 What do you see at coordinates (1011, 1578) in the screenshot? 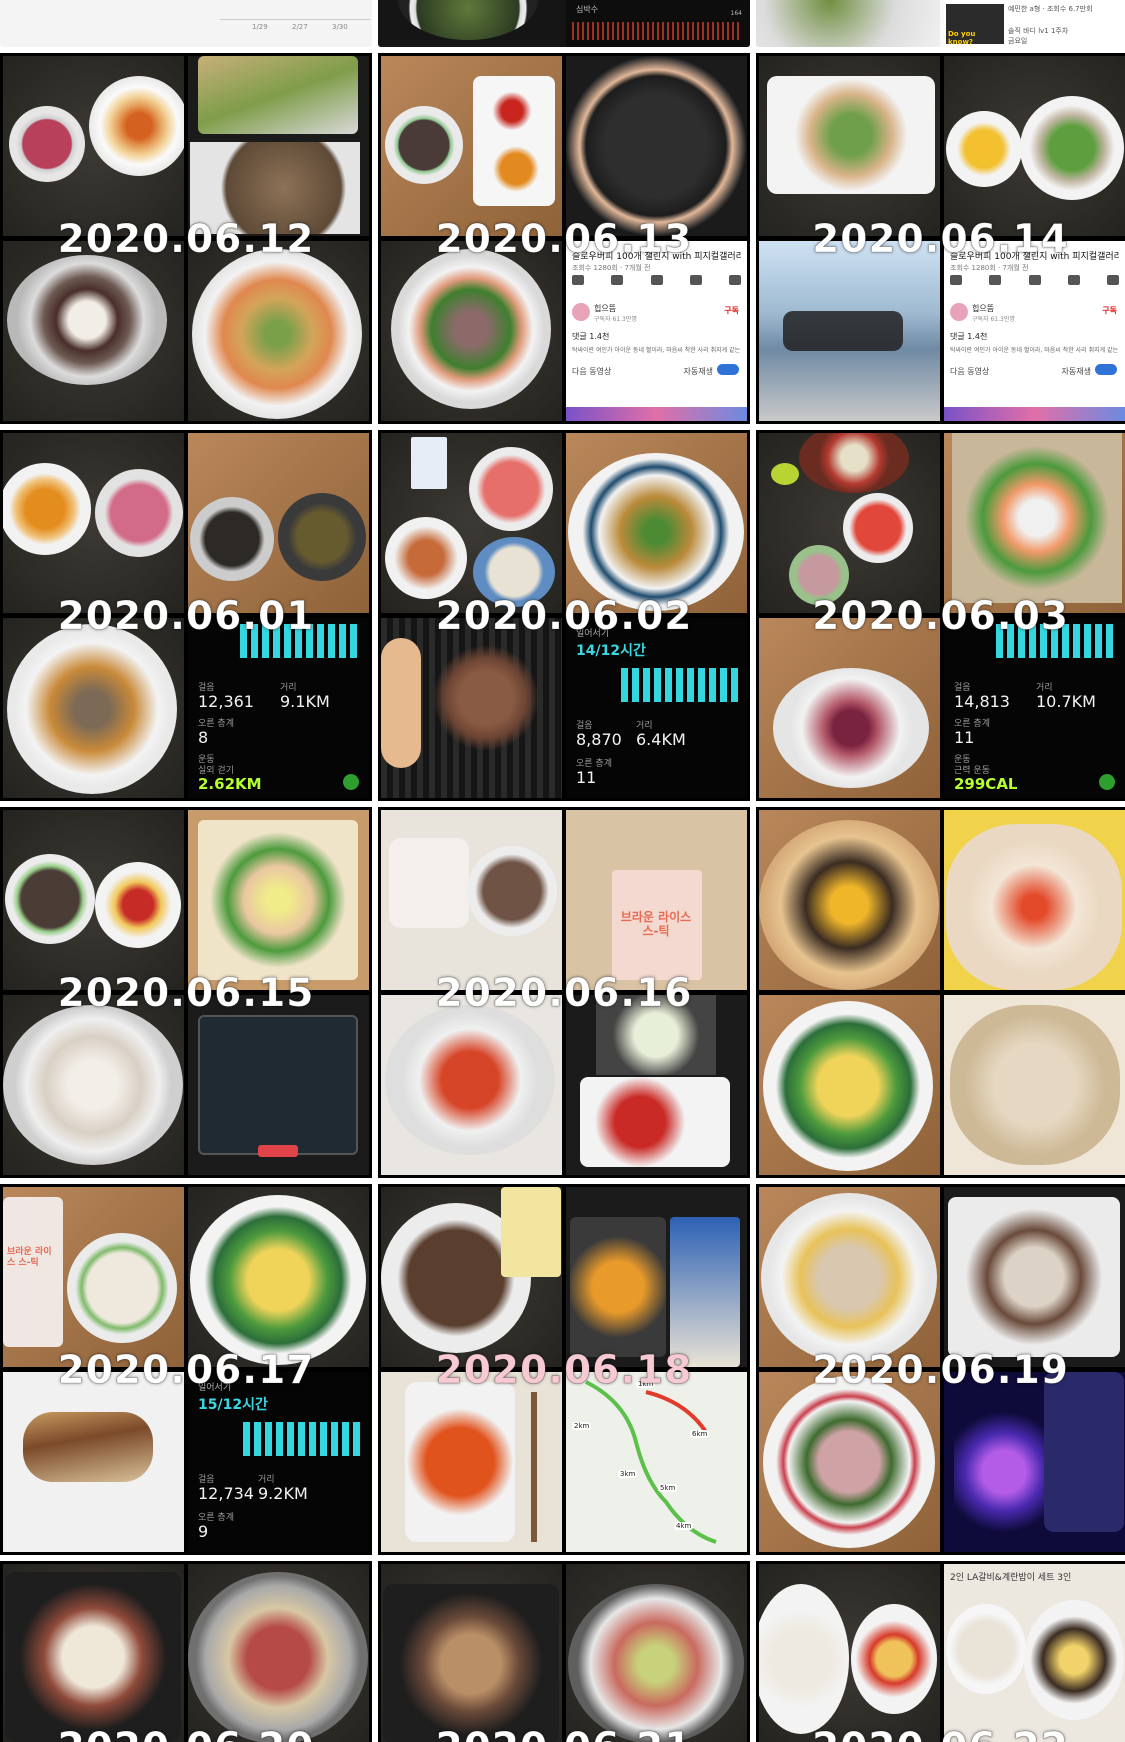
I see `product-box-title: 2인 LA갈비&계란밥이 세트 3인` at bounding box center [1011, 1578].